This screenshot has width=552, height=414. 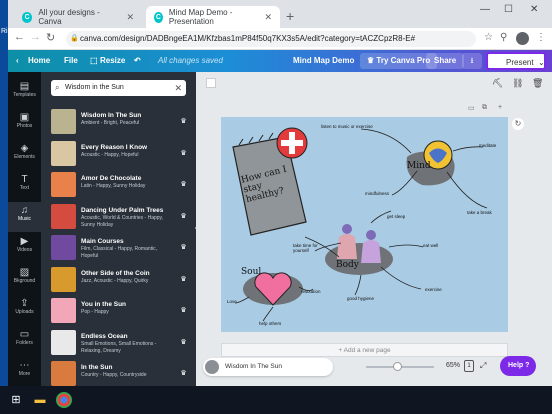 What do you see at coordinates (178, 88) in the screenshot?
I see `clear-search-icon: ✕` at bounding box center [178, 88].